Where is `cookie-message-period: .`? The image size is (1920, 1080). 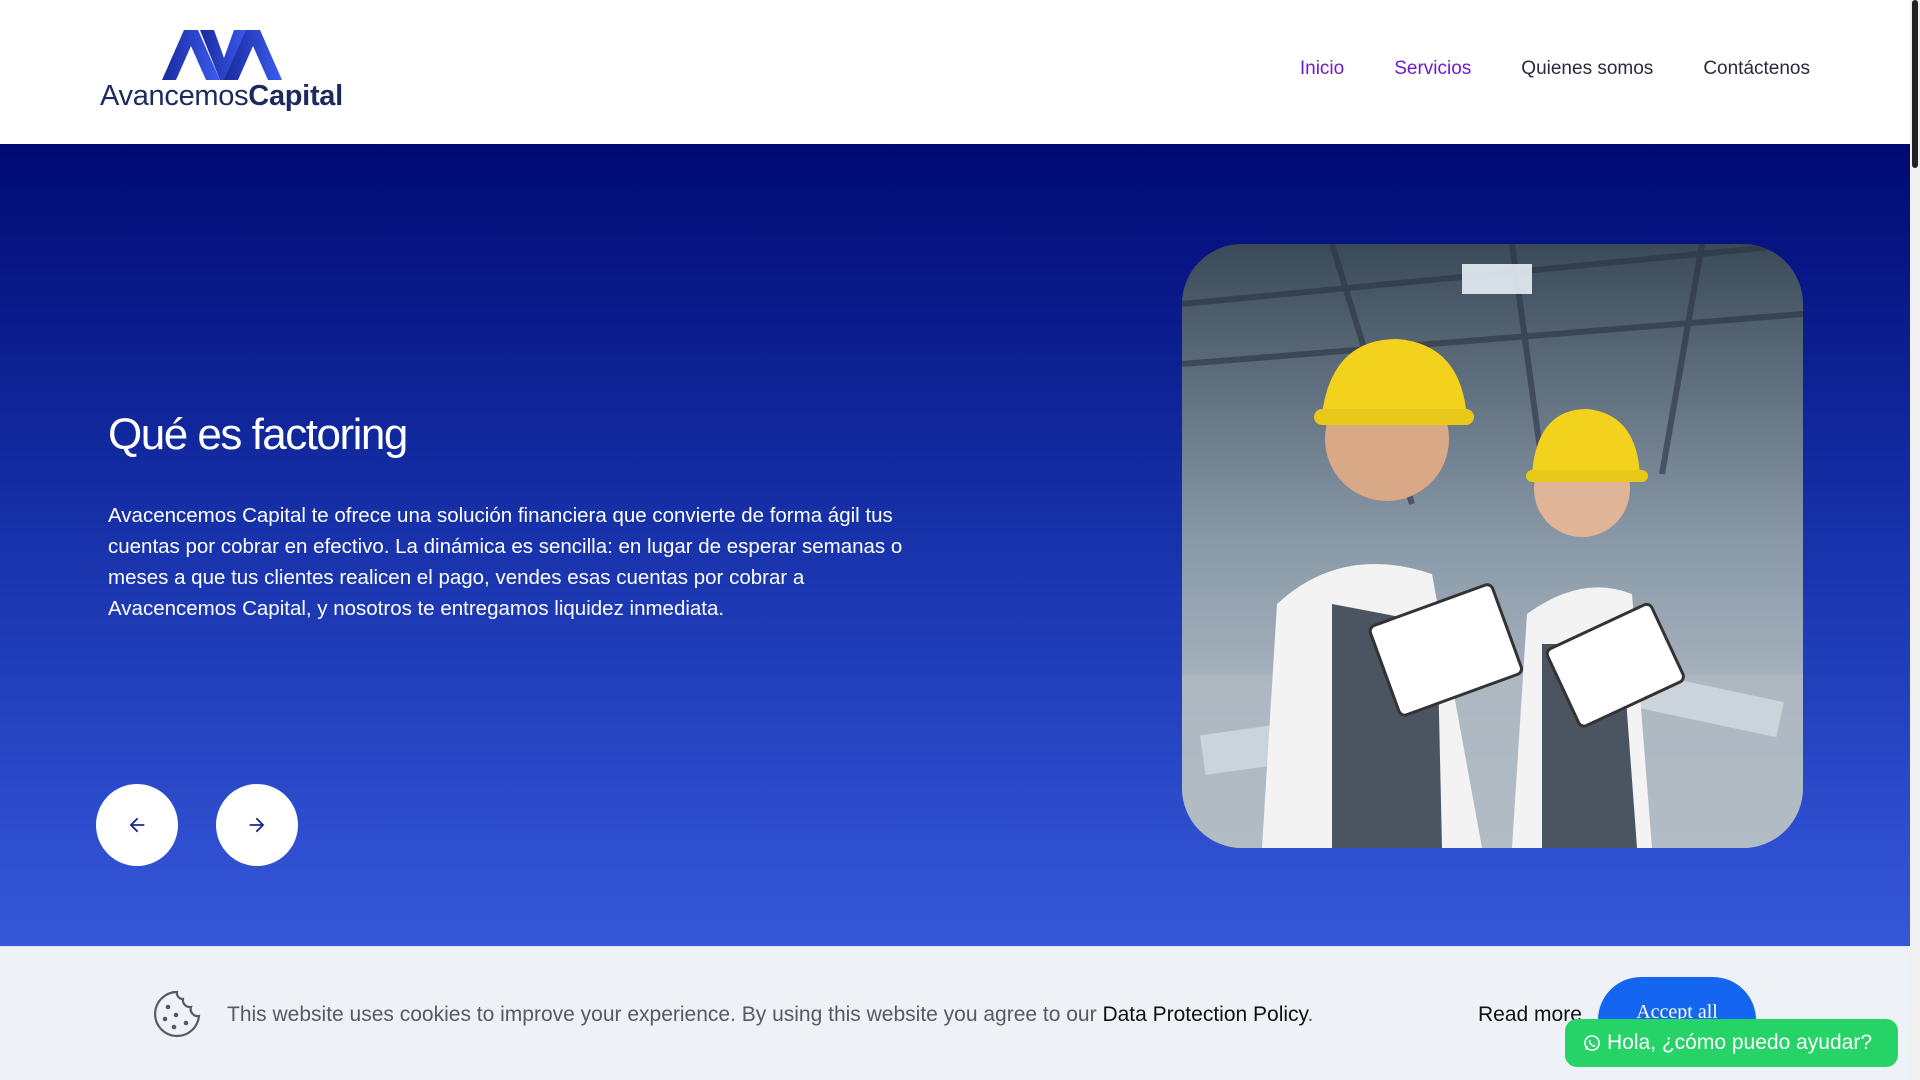
cookie-message-period: . is located at coordinates (1310, 1014).